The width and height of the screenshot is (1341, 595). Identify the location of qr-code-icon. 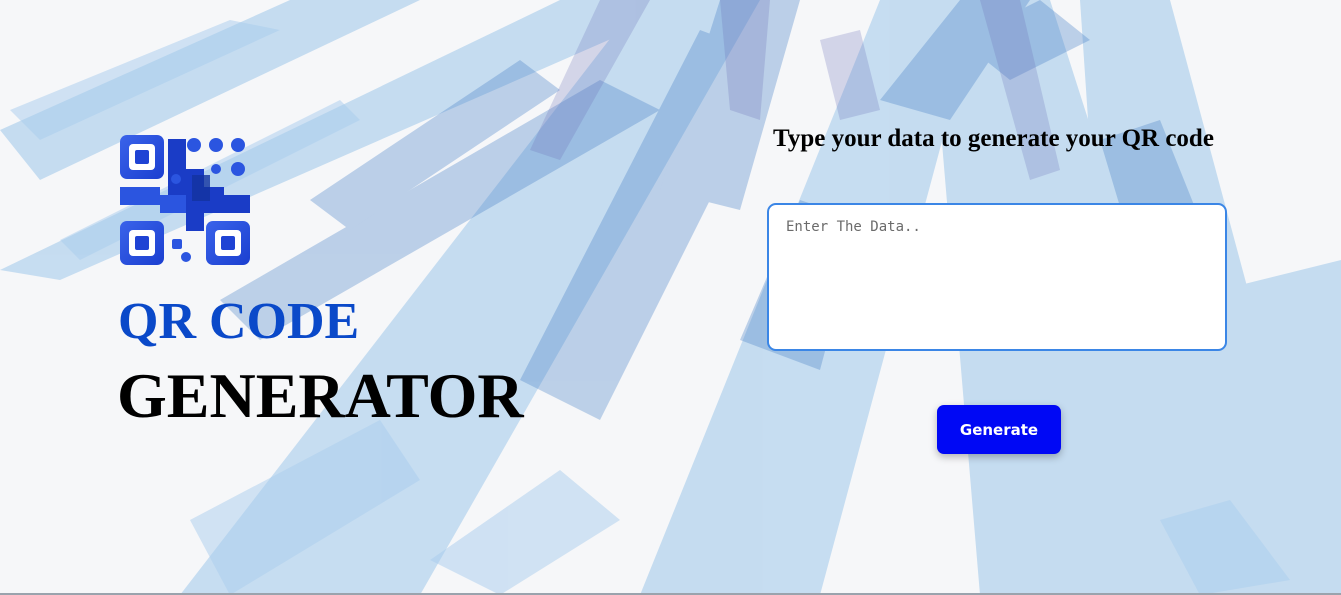
(185, 200).